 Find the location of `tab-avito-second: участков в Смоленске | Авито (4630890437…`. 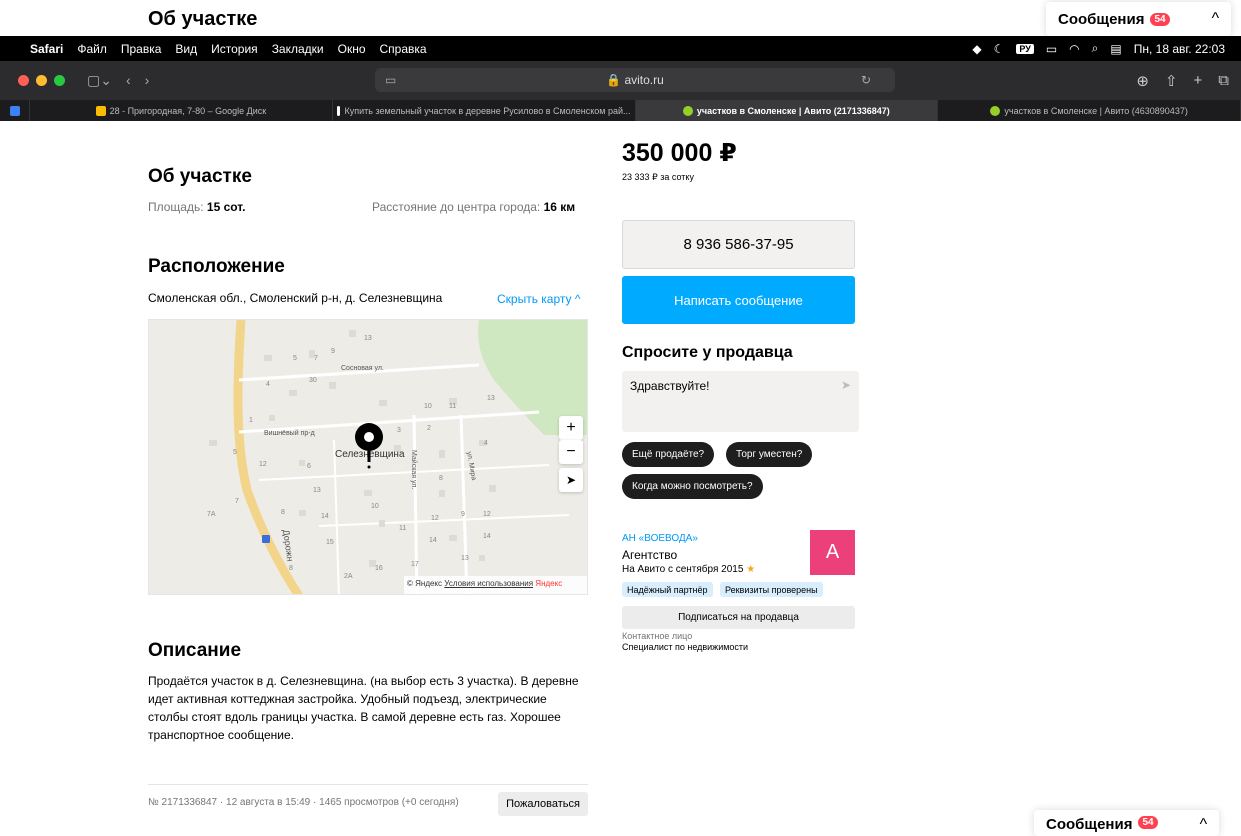

tab-avito-second: участков в Смоленске | Авито (4630890437… is located at coordinates (1089, 110).